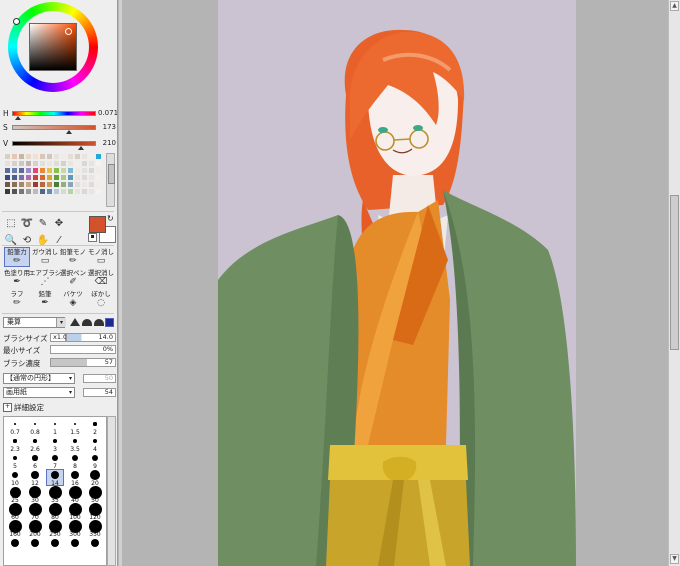 This screenshot has height=566, width=680. I want to click on hue-slider, so click(54, 113).